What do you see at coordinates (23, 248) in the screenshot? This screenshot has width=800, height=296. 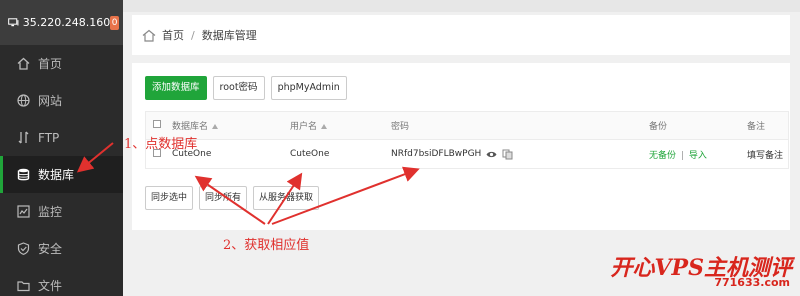 I see `shield-icon` at bounding box center [23, 248].